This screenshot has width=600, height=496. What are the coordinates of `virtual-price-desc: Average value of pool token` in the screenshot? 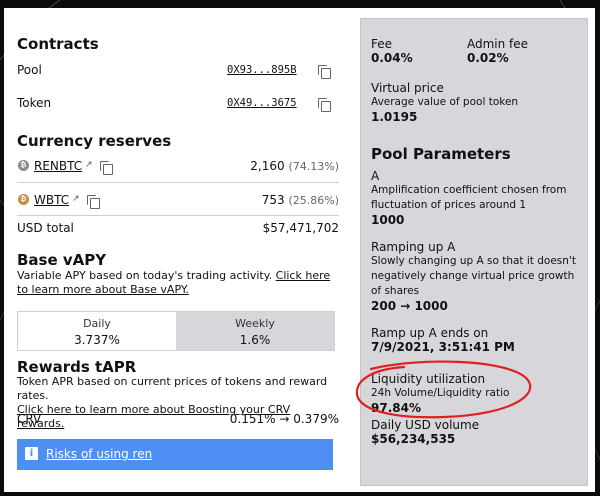 It's located at (445, 102).